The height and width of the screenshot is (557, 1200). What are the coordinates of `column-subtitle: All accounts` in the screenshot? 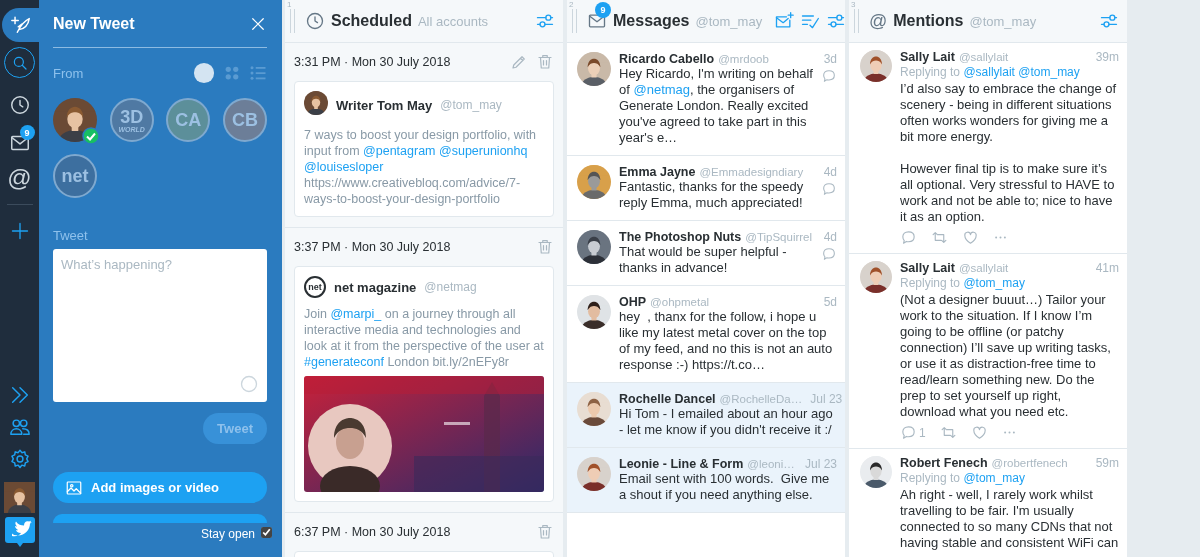 It's located at (452, 21).